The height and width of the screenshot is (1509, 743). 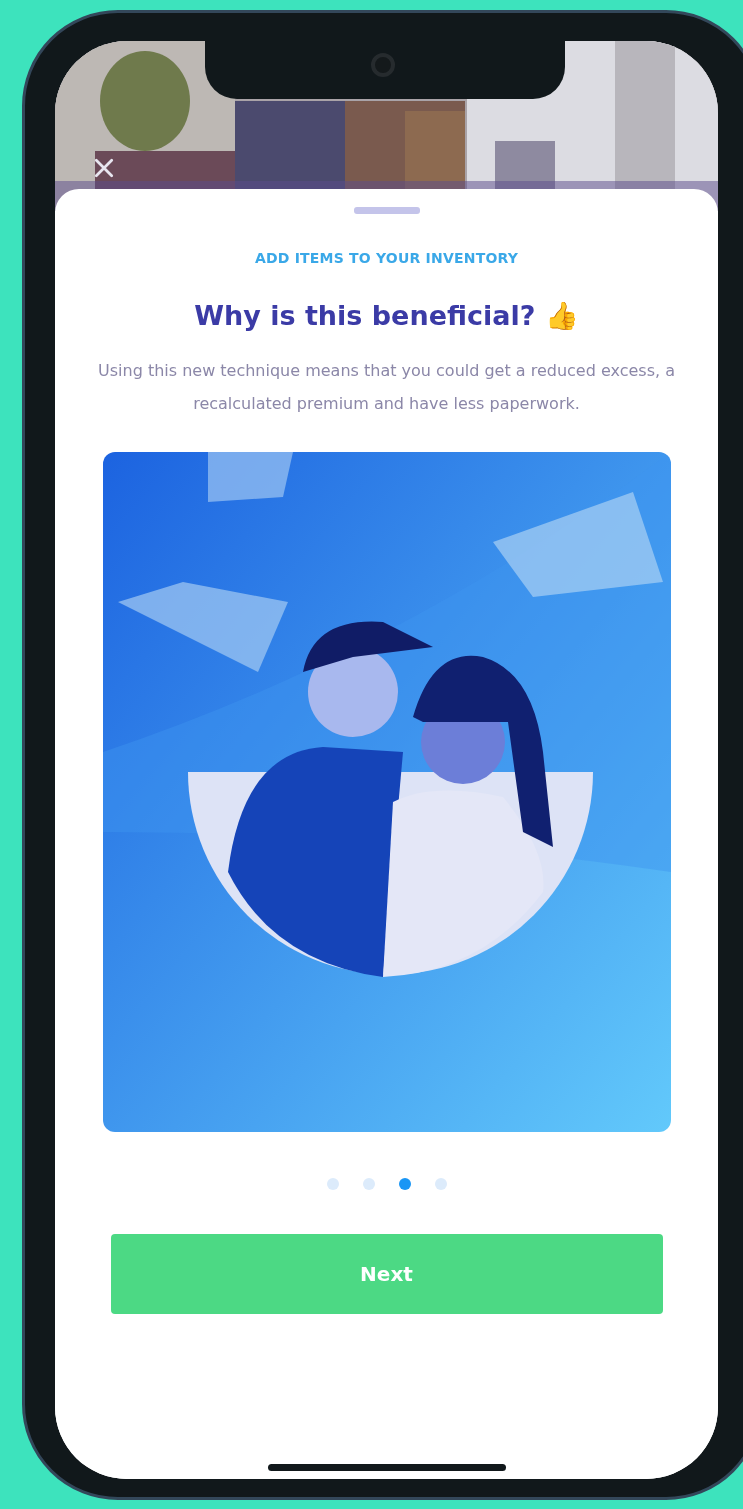 What do you see at coordinates (386, 387) in the screenshot?
I see `description: Using this new technique means that you could get a reduced excess, a recalculated premium and have less paperwork.` at bounding box center [386, 387].